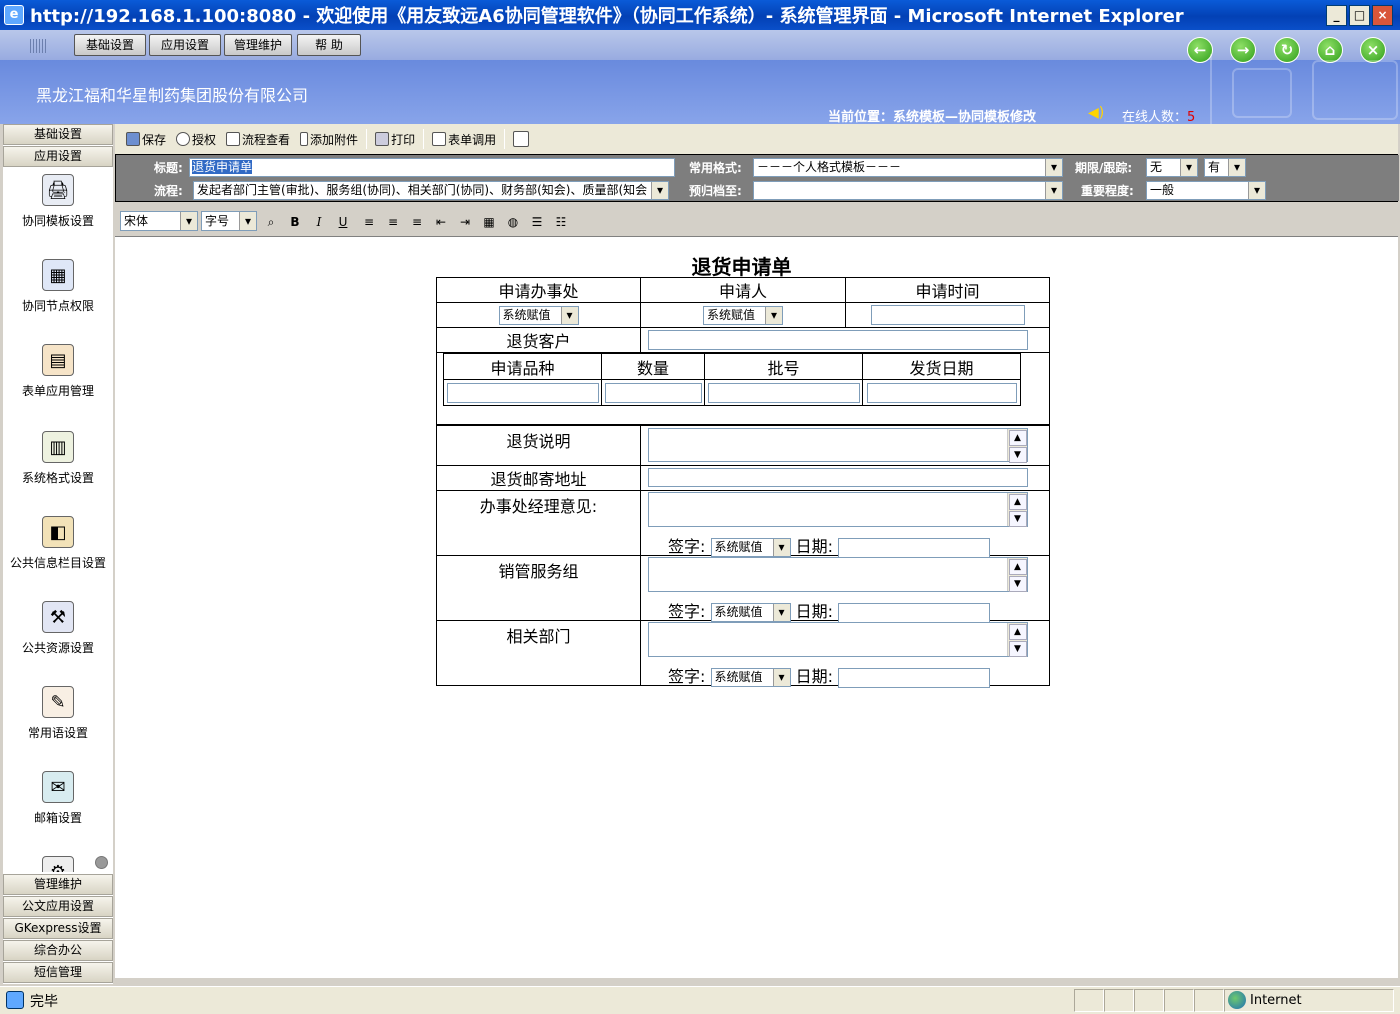  Describe the element at coordinates (417, 222) in the screenshot. I see `align-right-icon: ≡` at that location.